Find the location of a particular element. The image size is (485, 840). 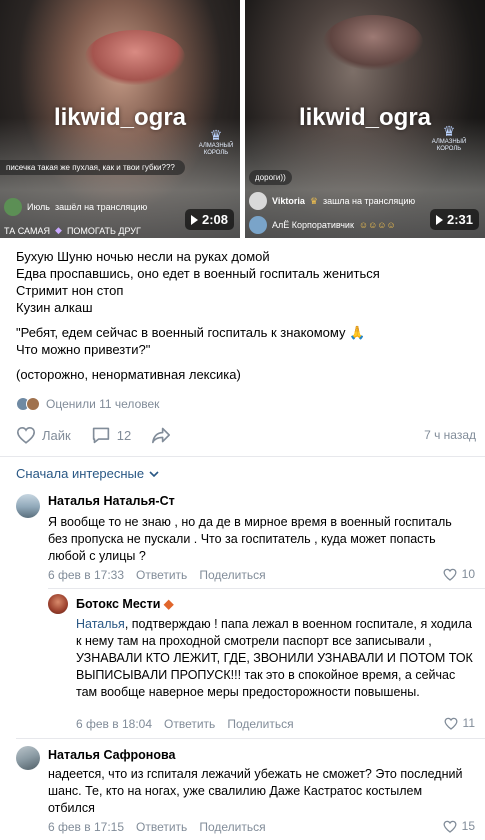

stream-chat-line: Июль зашёл на трансляцию is located at coordinates (75, 207).